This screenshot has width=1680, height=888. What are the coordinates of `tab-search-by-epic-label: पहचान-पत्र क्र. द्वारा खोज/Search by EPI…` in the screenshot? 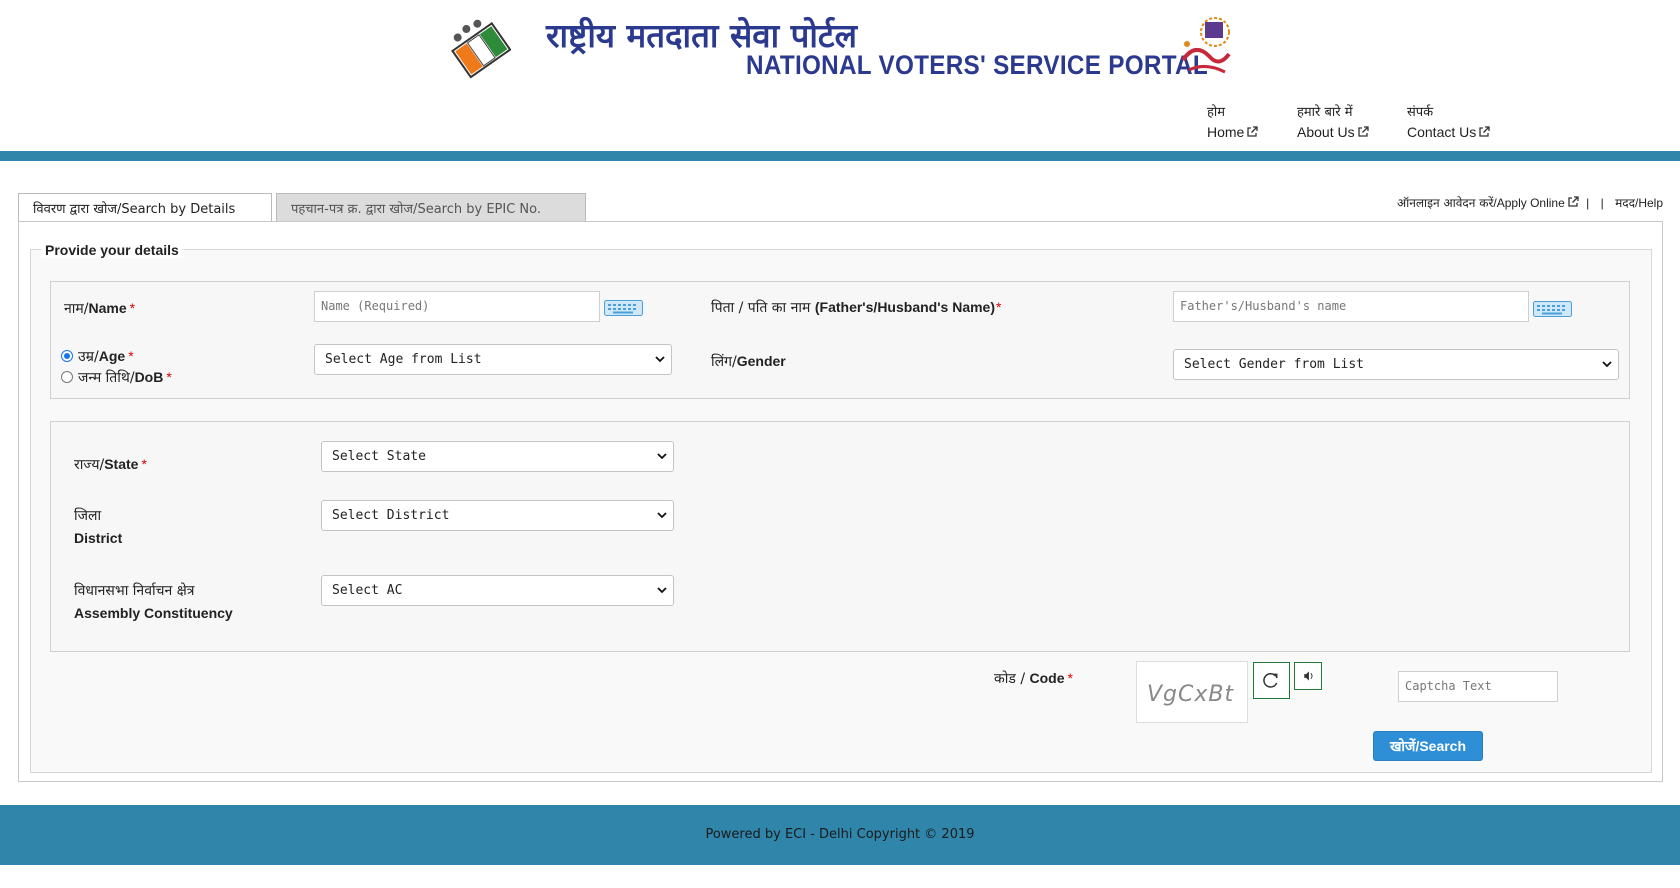 It's located at (416, 209).